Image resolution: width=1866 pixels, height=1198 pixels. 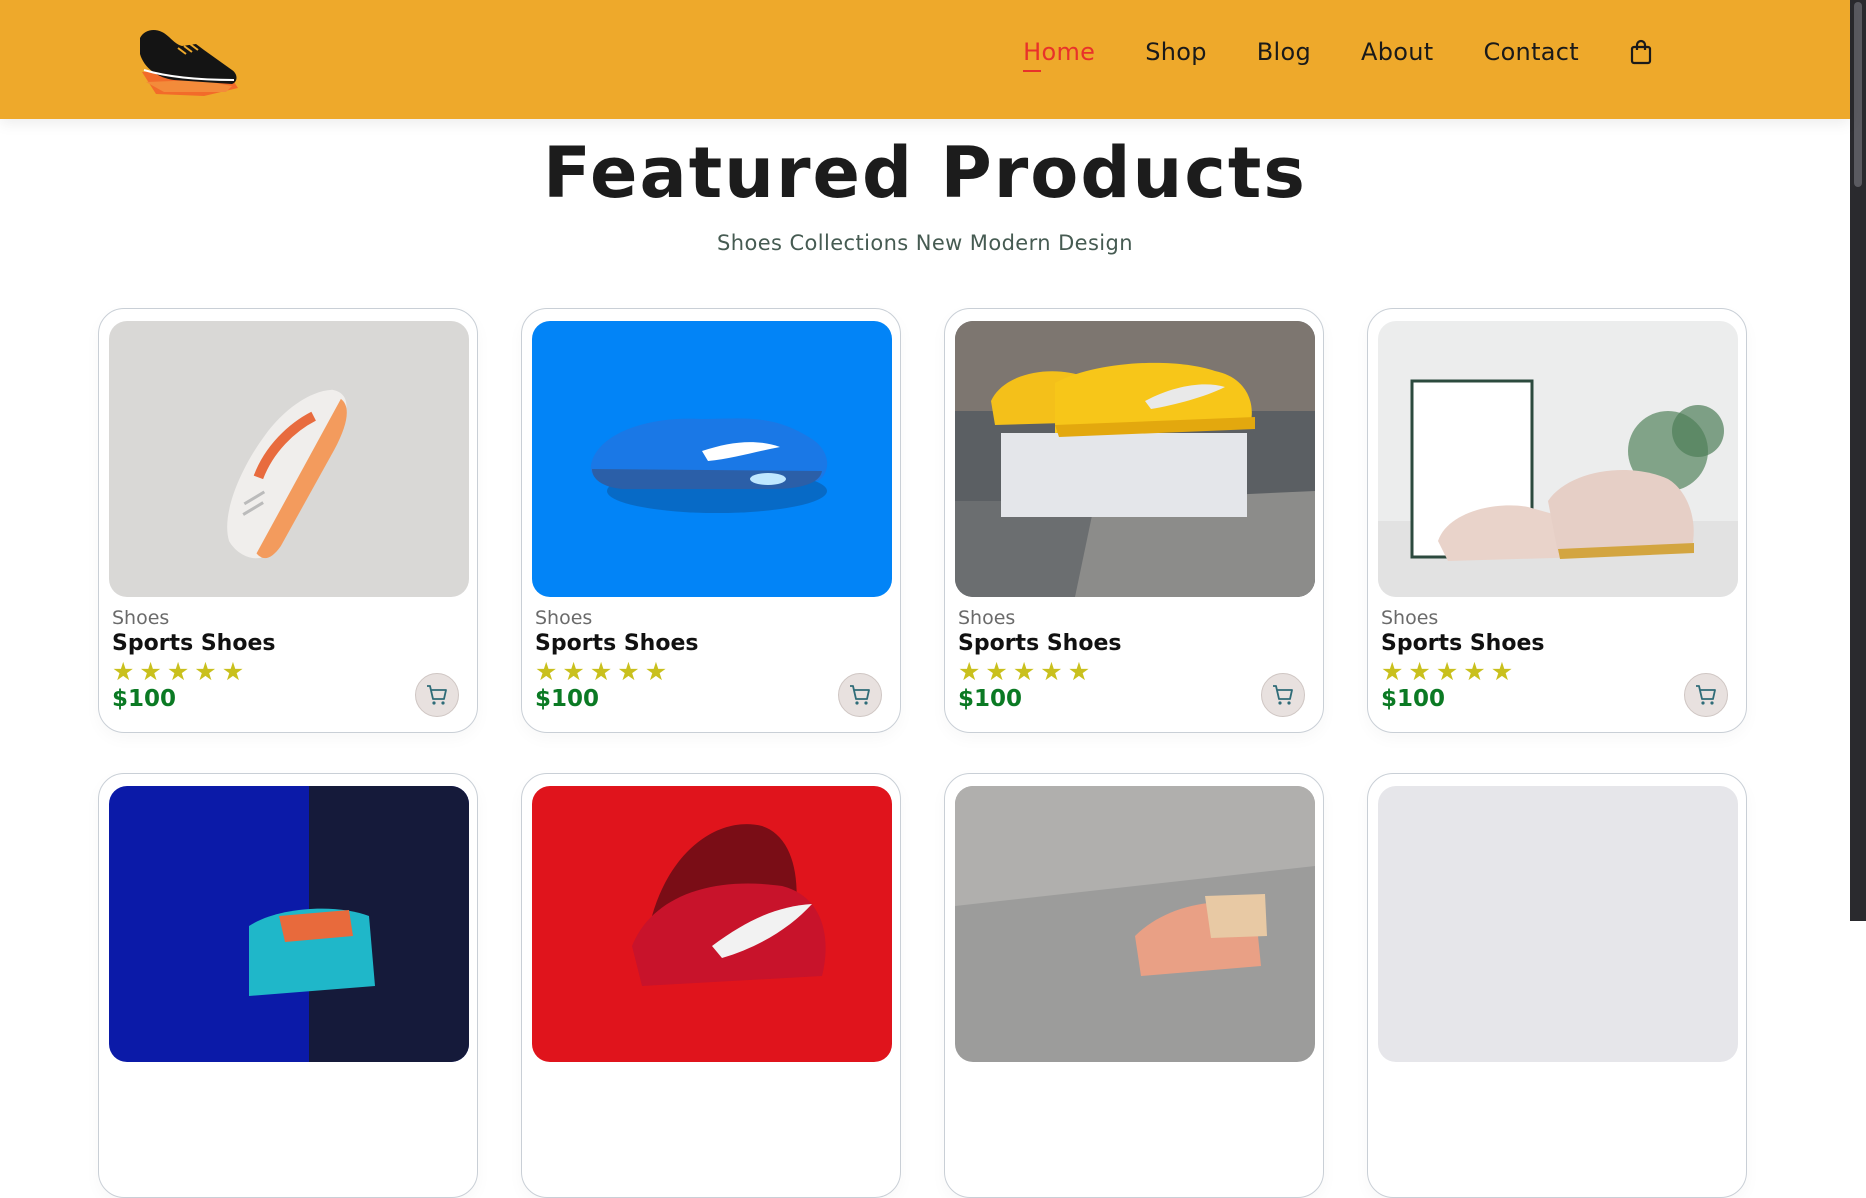 What do you see at coordinates (1858, 94) in the screenshot?
I see `scrollbar-thumb` at bounding box center [1858, 94].